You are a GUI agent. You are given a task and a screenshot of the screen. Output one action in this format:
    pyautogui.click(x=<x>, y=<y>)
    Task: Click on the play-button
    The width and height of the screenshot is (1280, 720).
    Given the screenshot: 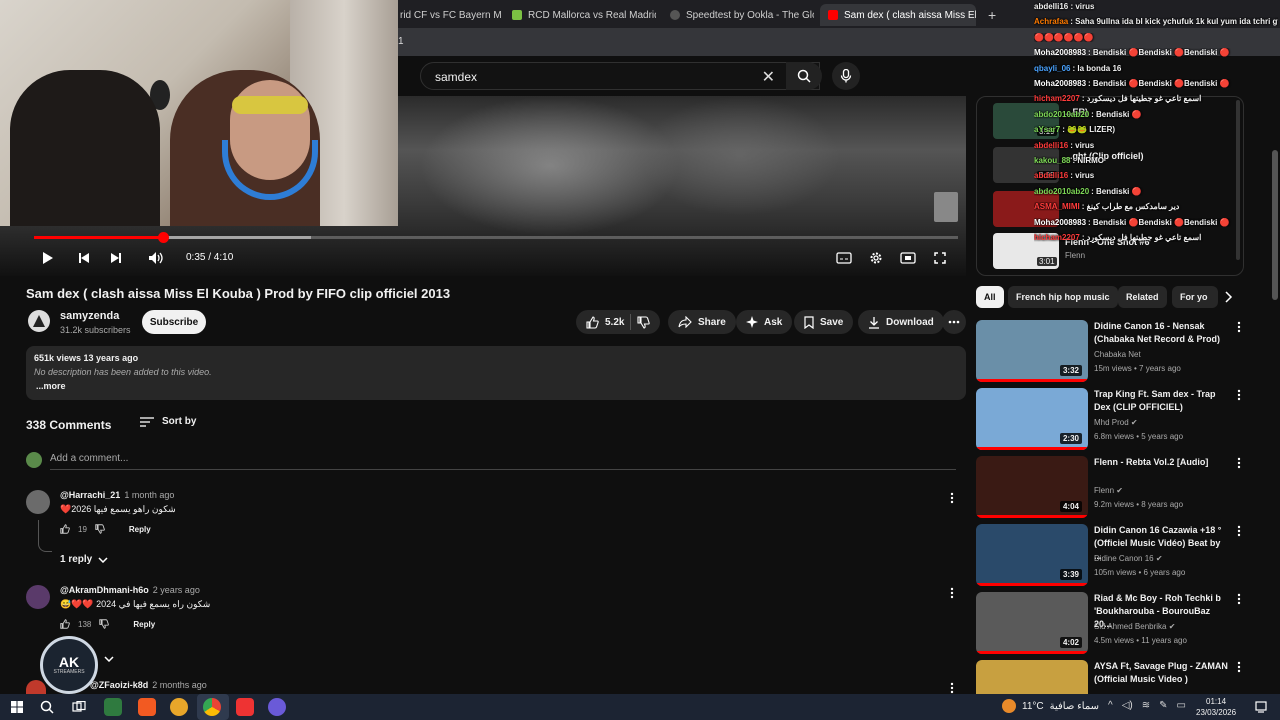 What is the action you would take?
    pyautogui.click(x=48, y=258)
    